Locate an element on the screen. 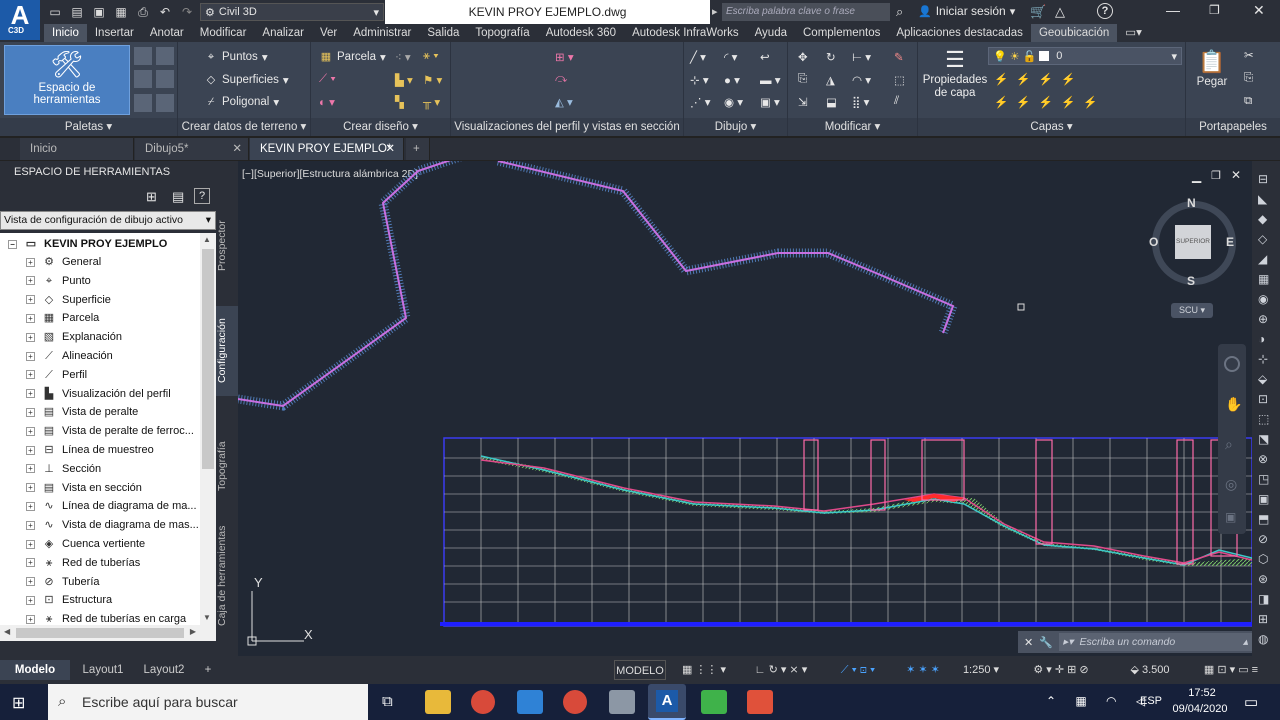 The image size is (1280, 720). tree-item: + ▤ Vista en sección is located at coordinates (84, 488).